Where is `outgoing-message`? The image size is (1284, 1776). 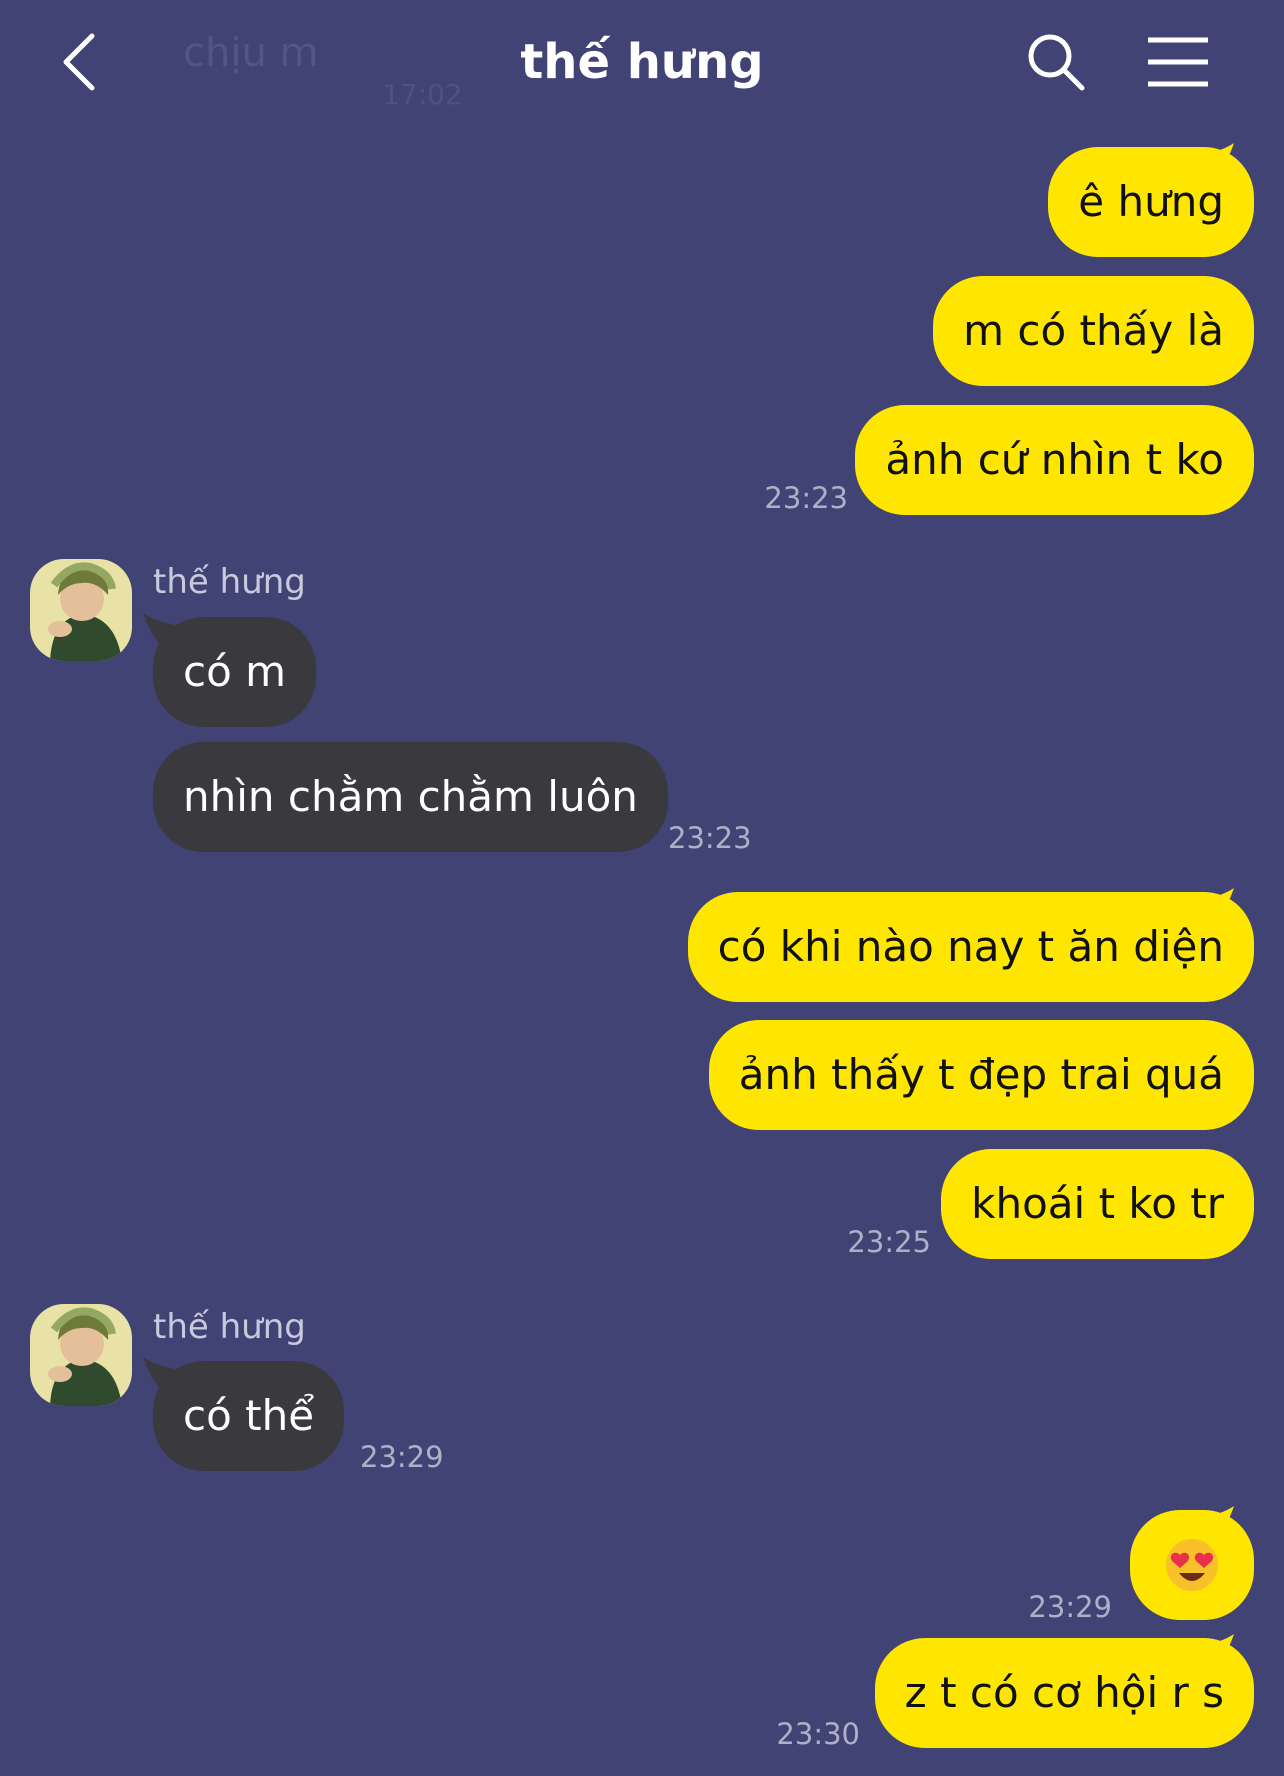
outgoing-message is located at coordinates (1192, 1563).